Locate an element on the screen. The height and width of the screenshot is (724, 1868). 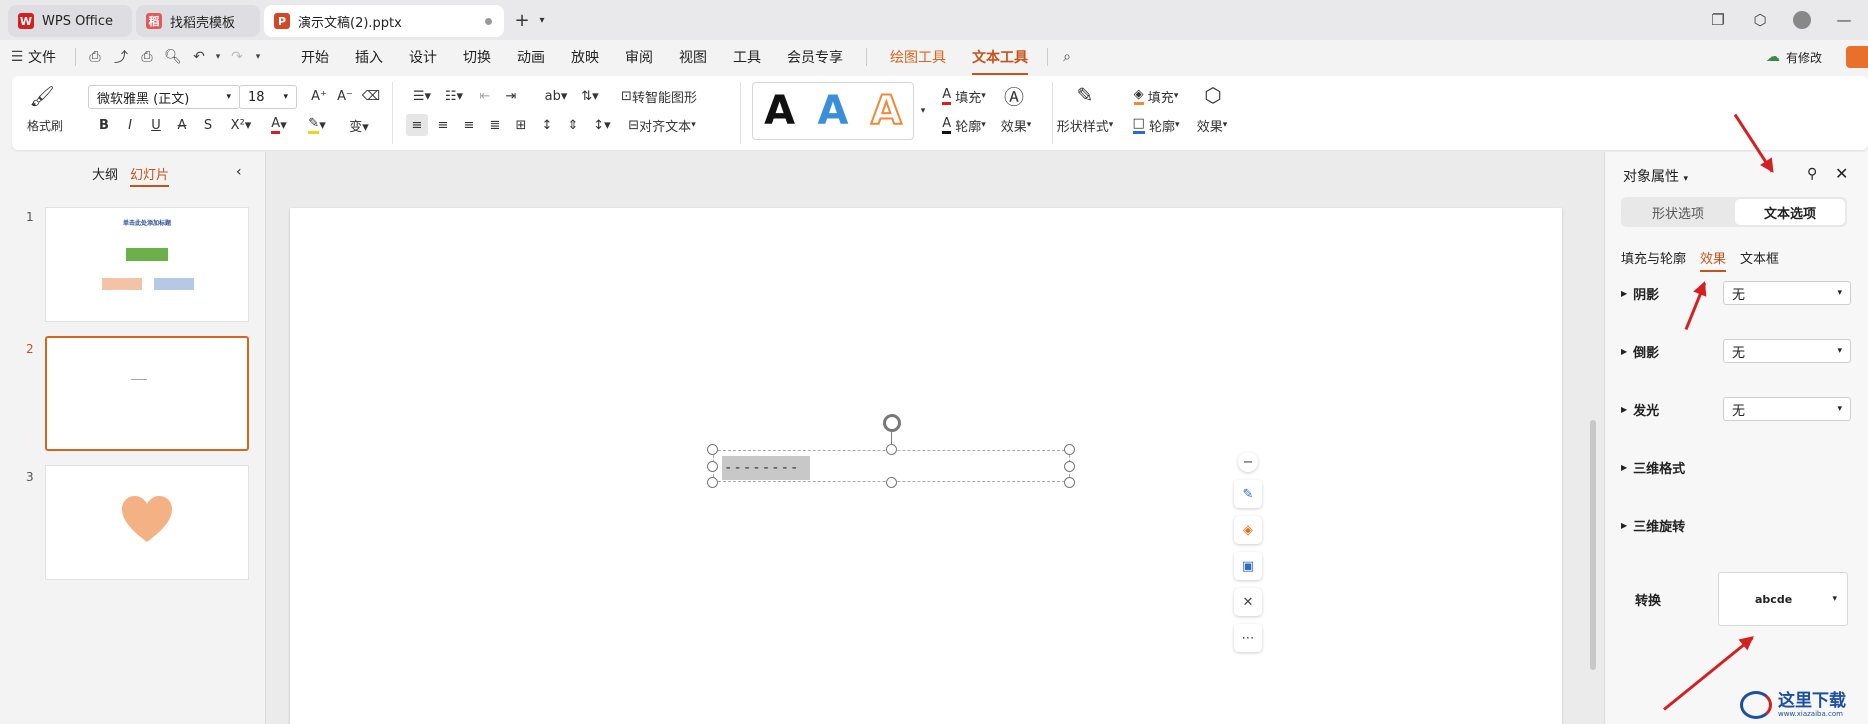
box-3d-icon: ⬡ is located at coordinates (1760, 20).